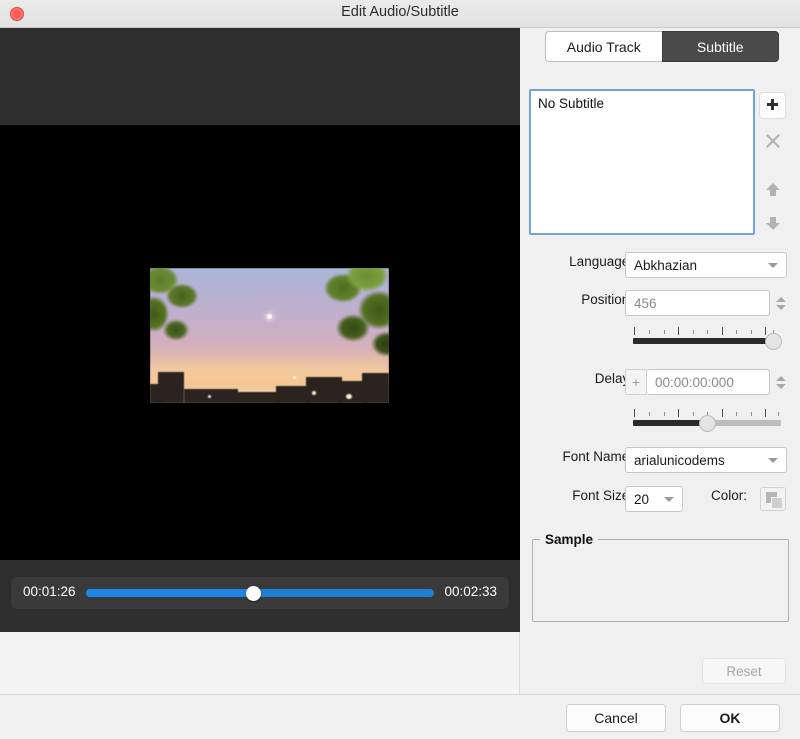 Image resolution: width=800 pixels, height=739 pixels. What do you see at coordinates (260, 663) in the screenshot?
I see `transport-controls` at bounding box center [260, 663].